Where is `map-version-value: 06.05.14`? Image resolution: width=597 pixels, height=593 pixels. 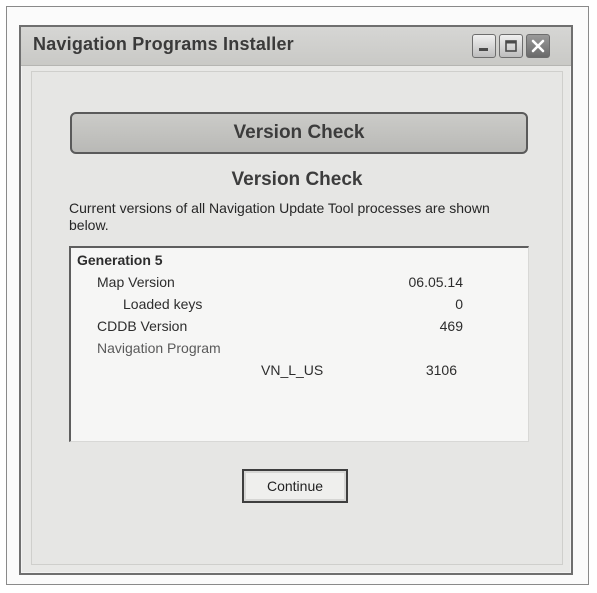
map-version-value: 06.05.14 is located at coordinates (436, 282).